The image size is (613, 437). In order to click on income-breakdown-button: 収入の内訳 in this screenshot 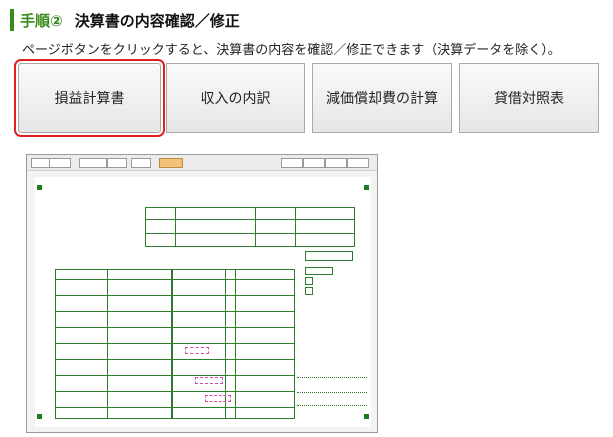, I will do `click(235, 98)`.